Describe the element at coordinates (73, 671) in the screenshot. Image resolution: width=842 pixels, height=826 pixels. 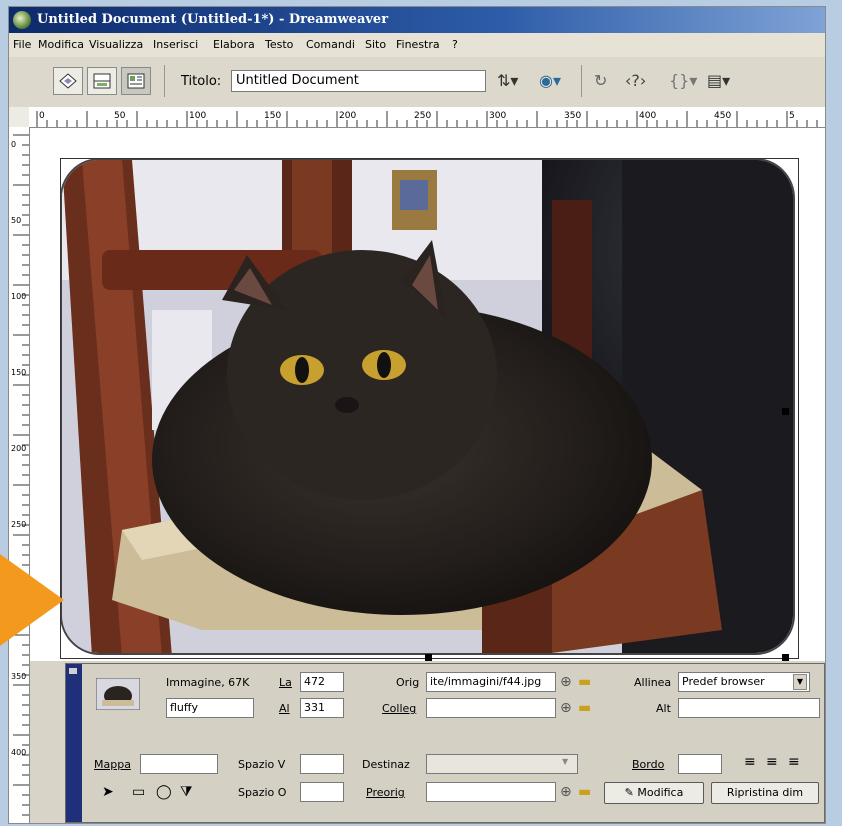
I see `collapse-icon` at that location.